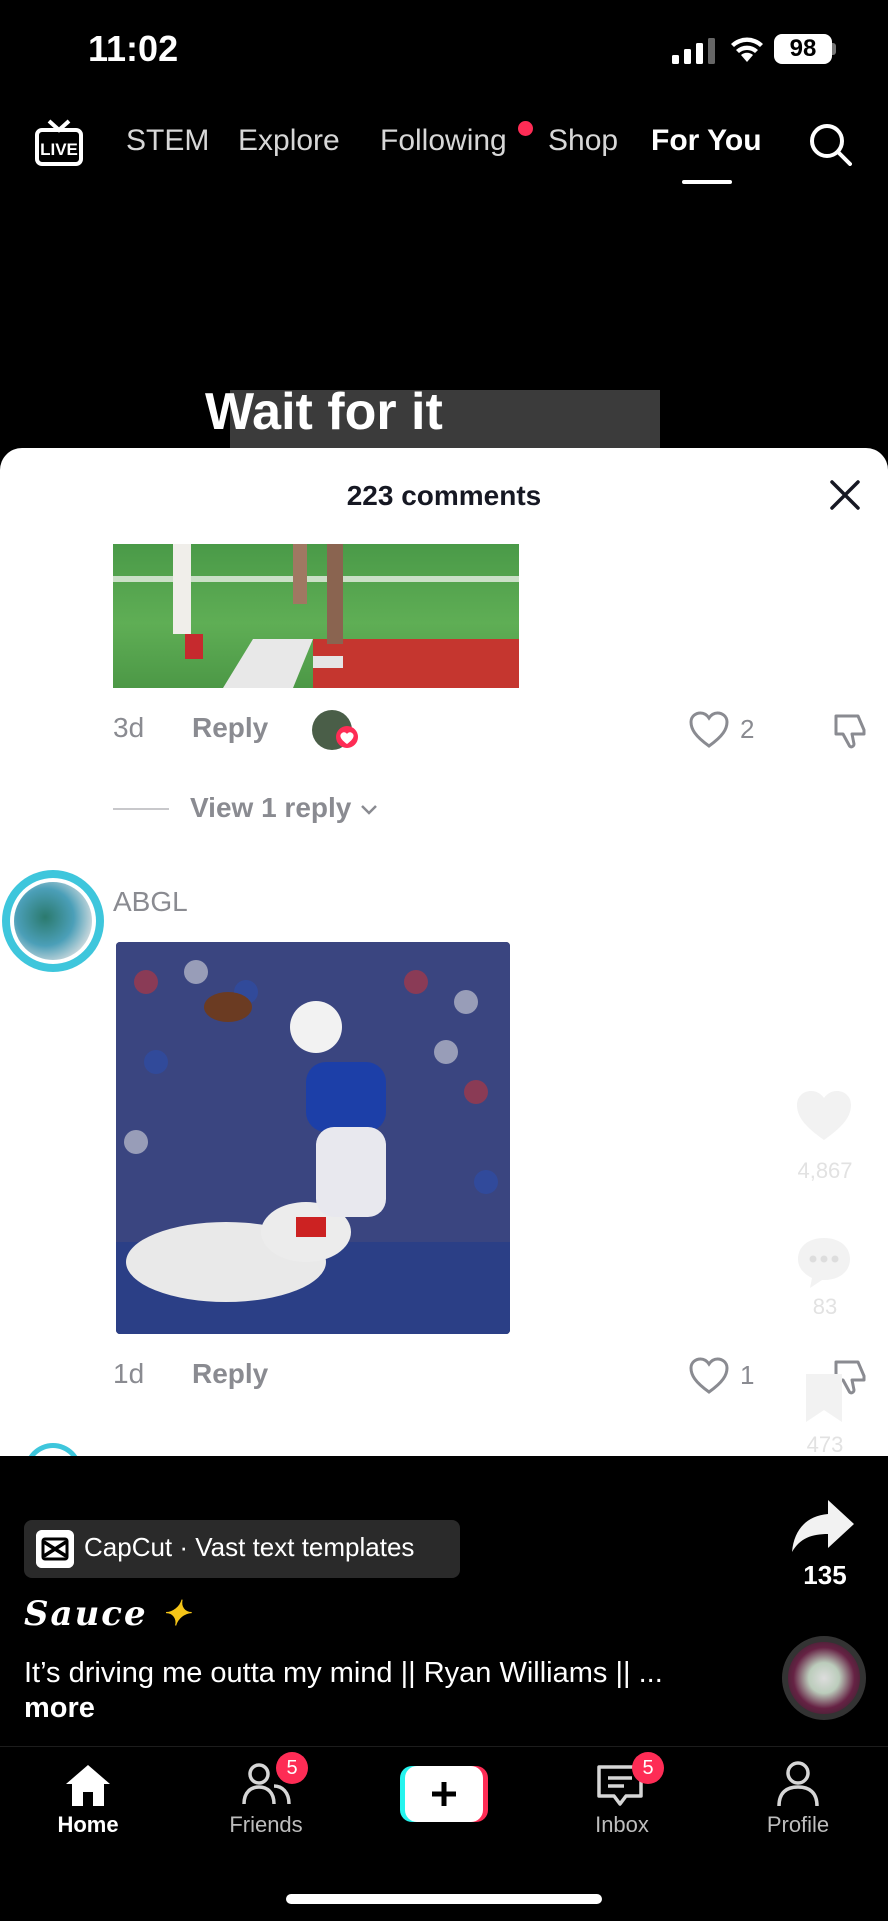 The image size is (888, 1921). What do you see at coordinates (59, 149) in the screenshot?
I see `live-label: LIVE` at bounding box center [59, 149].